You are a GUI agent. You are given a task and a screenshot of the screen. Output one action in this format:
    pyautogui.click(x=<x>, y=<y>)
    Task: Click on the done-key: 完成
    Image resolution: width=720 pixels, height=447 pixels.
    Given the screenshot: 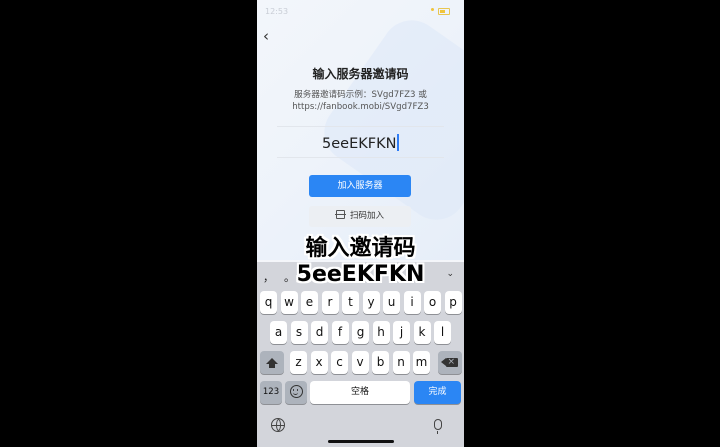 What is the action you would take?
    pyautogui.click(x=437, y=392)
    